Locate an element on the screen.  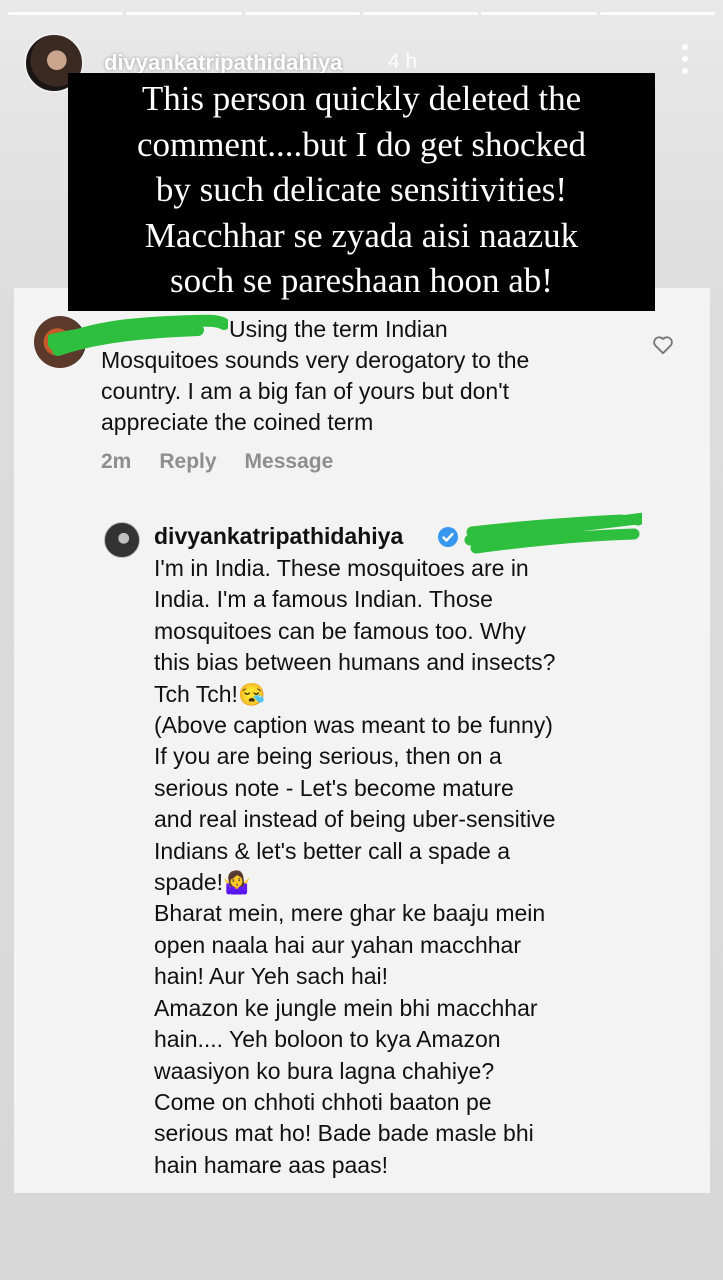
reply-line-text: Tch Tch! is located at coordinates (196, 693).